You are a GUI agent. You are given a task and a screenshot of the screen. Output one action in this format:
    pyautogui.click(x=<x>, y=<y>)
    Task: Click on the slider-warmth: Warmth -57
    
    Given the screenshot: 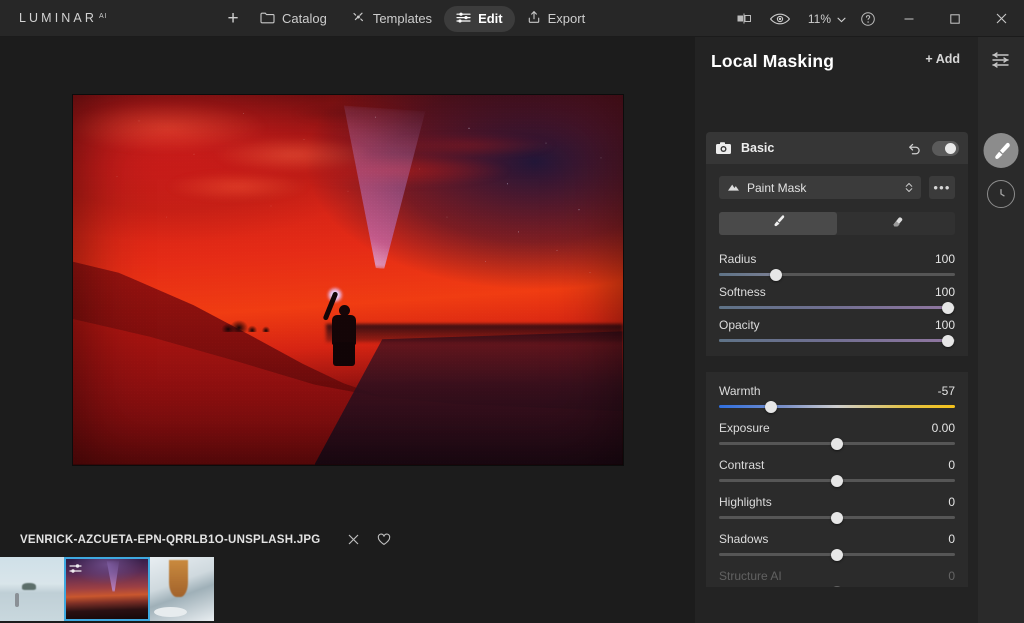 What is the action you would take?
    pyautogui.click(x=837, y=398)
    